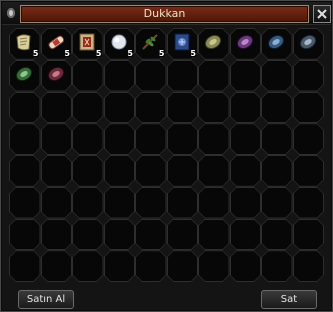 Image resolution: width=333 pixels, height=312 pixels. What do you see at coordinates (289, 299) in the screenshot?
I see `sell-button: Sat` at bounding box center [289, 299].